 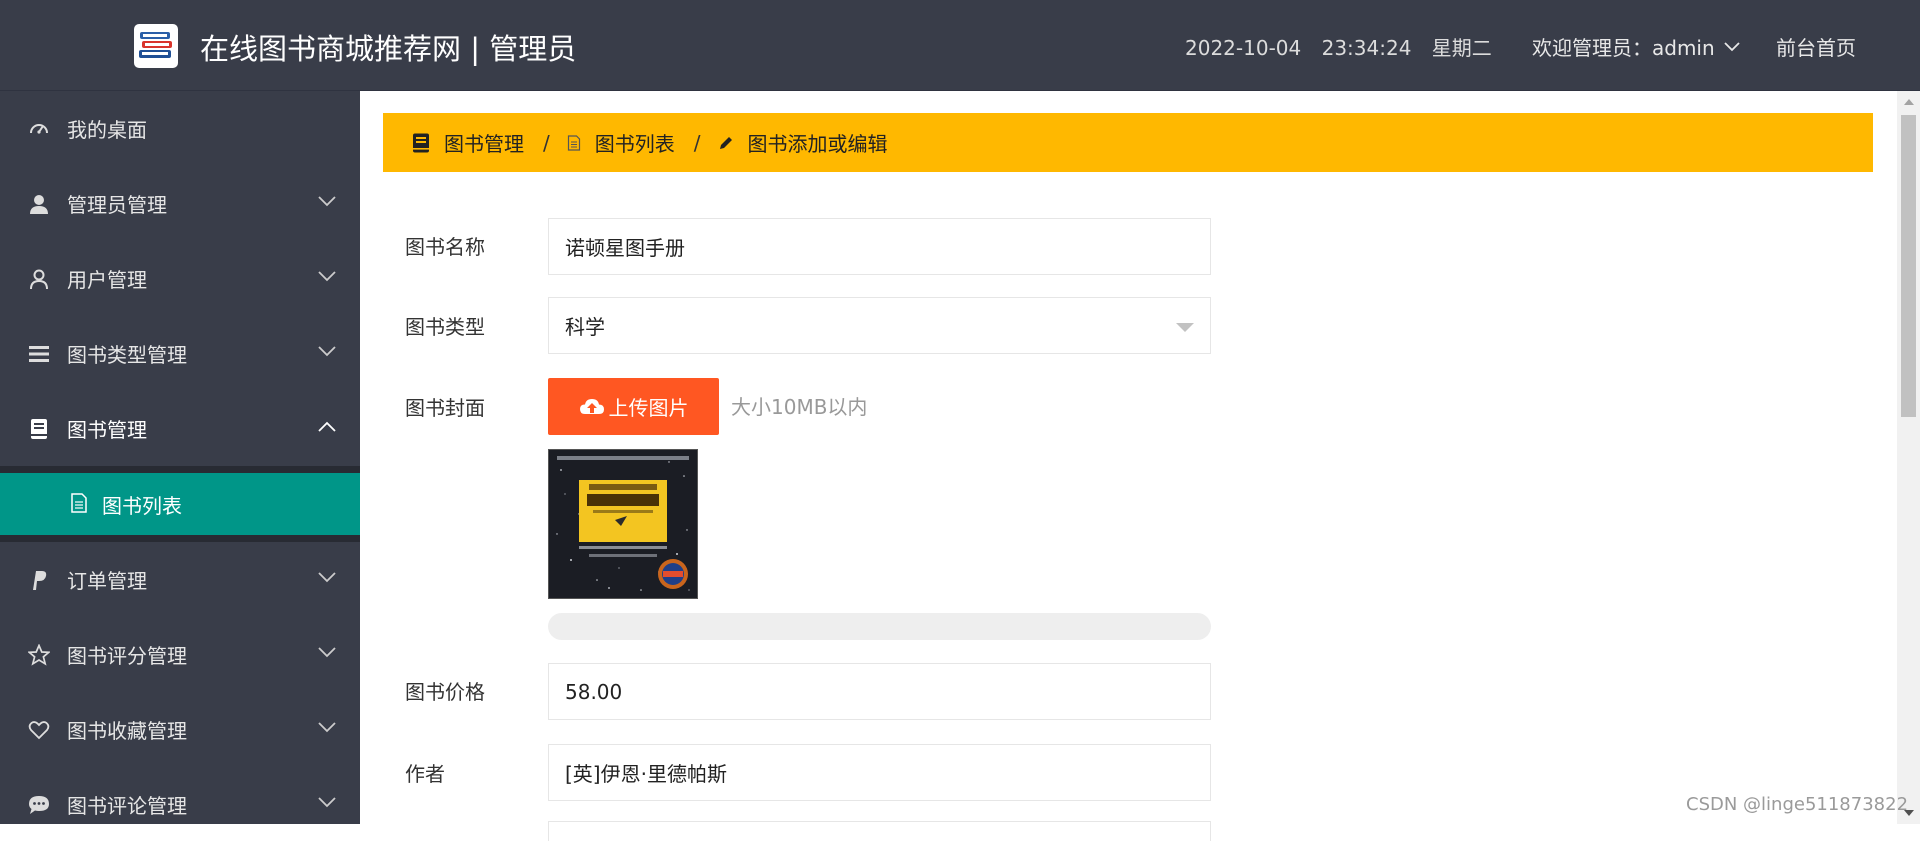 What do you see at coordinates (156, 46) in the screenshot?
I see `books-logo-icon` at bounding box center [156, 46].